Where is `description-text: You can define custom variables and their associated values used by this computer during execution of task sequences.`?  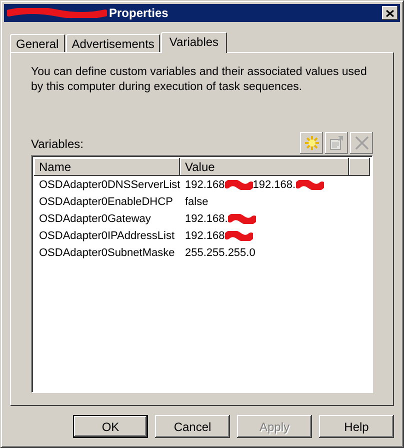 description-text: You can define custom variables and their associated values used by this computer during execution of task sequences. is located at coordinates (199, 80).